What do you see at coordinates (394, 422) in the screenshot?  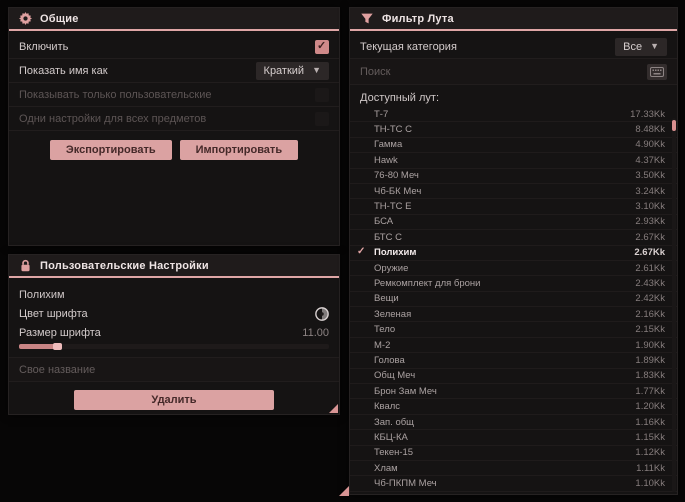 I see `loot-item-name: Зап. общ` at bounding box center [394, 422].